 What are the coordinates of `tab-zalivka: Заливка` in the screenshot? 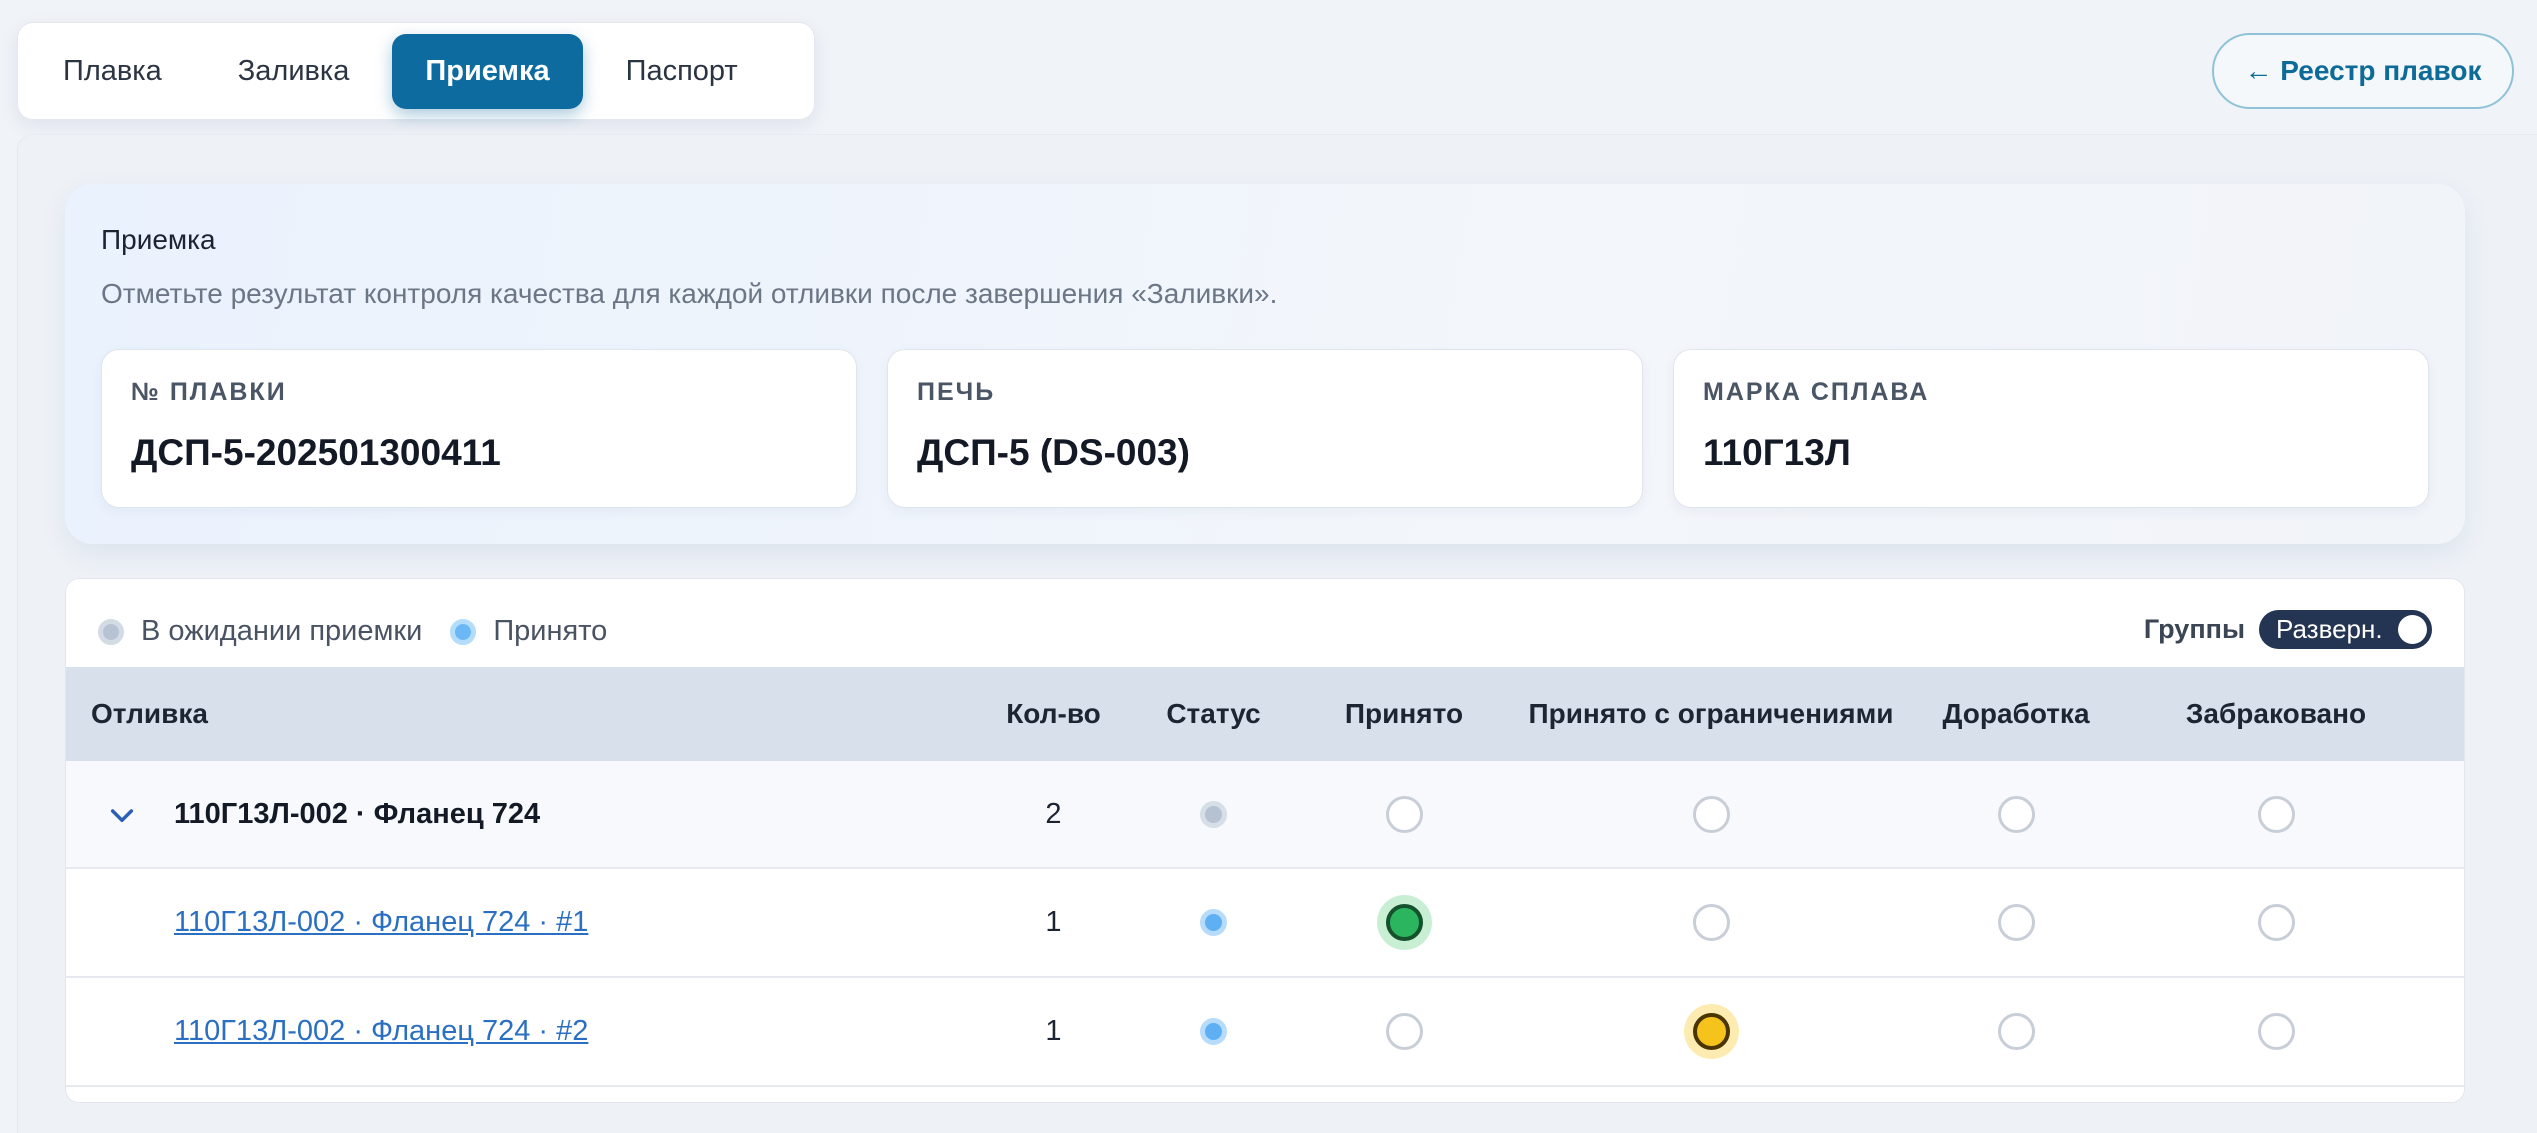 It's located at (294, 71).